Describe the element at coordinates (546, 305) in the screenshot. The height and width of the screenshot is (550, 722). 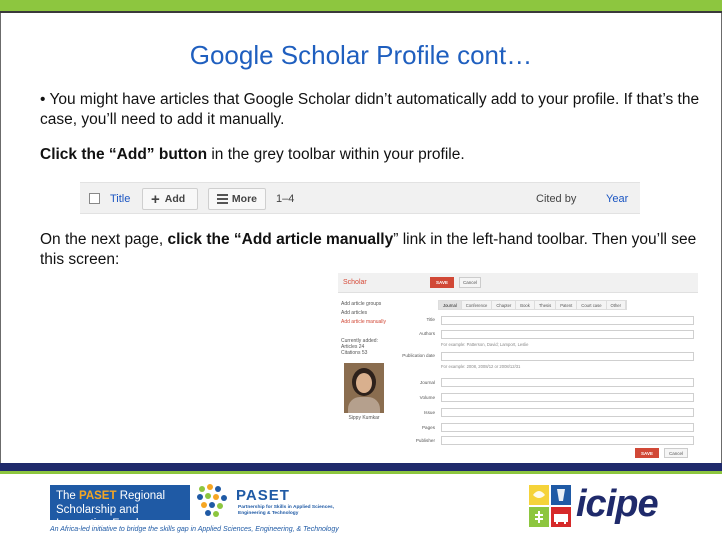
I see `tab-thesis: Thesis` at that location.